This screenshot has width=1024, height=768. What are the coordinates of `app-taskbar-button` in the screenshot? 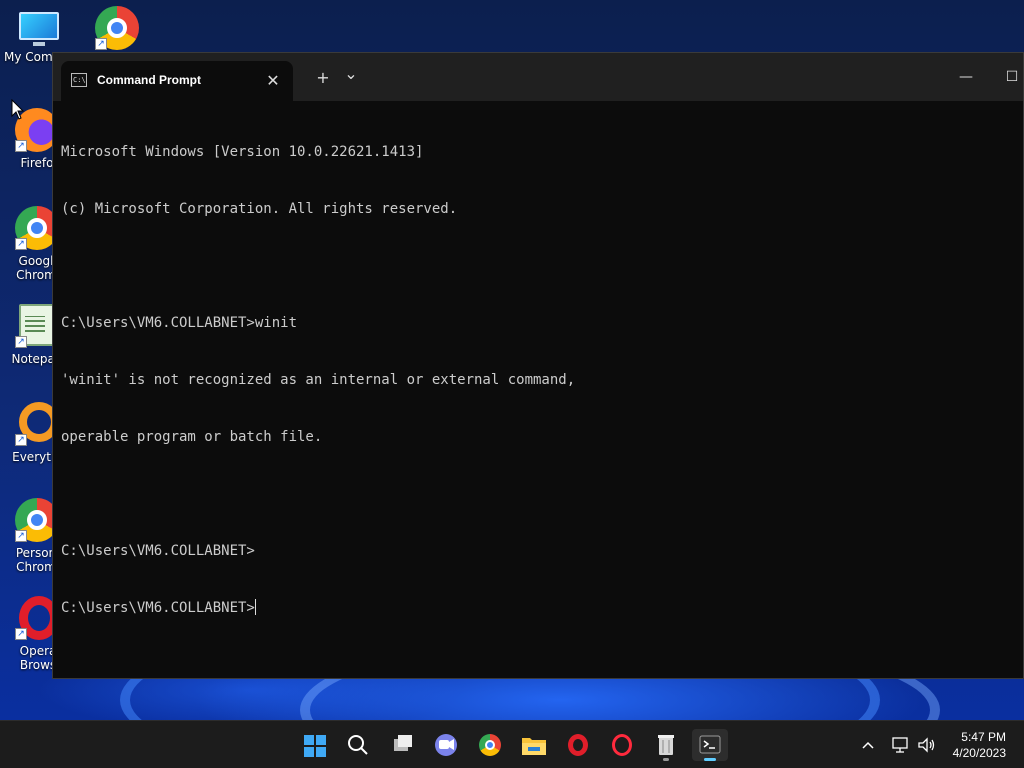 It's located at (666, 745).